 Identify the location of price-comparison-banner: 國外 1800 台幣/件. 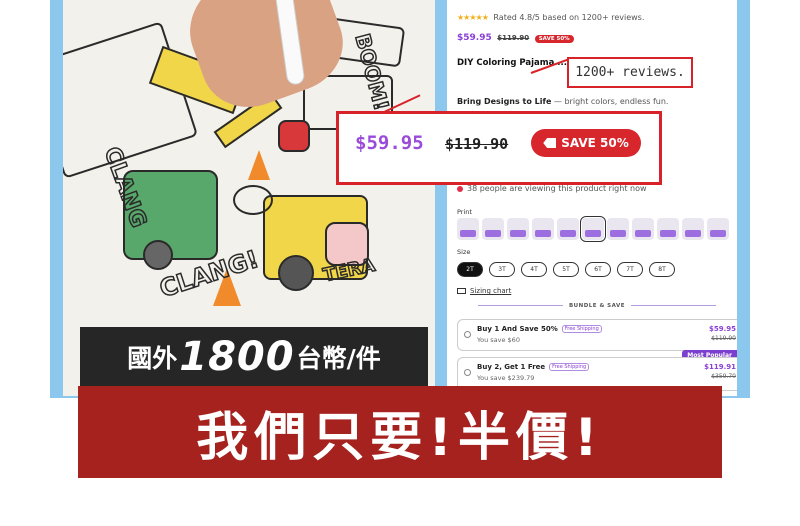
(254, 357).